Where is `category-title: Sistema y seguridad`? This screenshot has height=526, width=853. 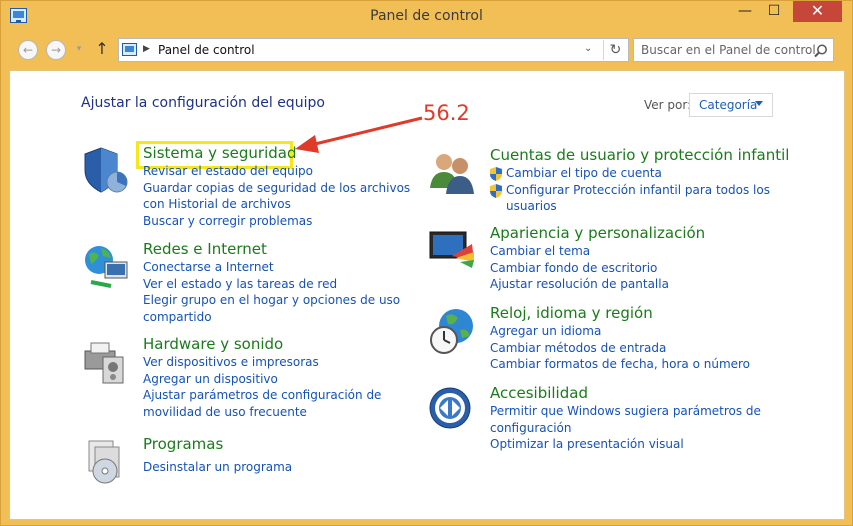 category-title: Sistema y seguridad is located at coordinates (219, 153).